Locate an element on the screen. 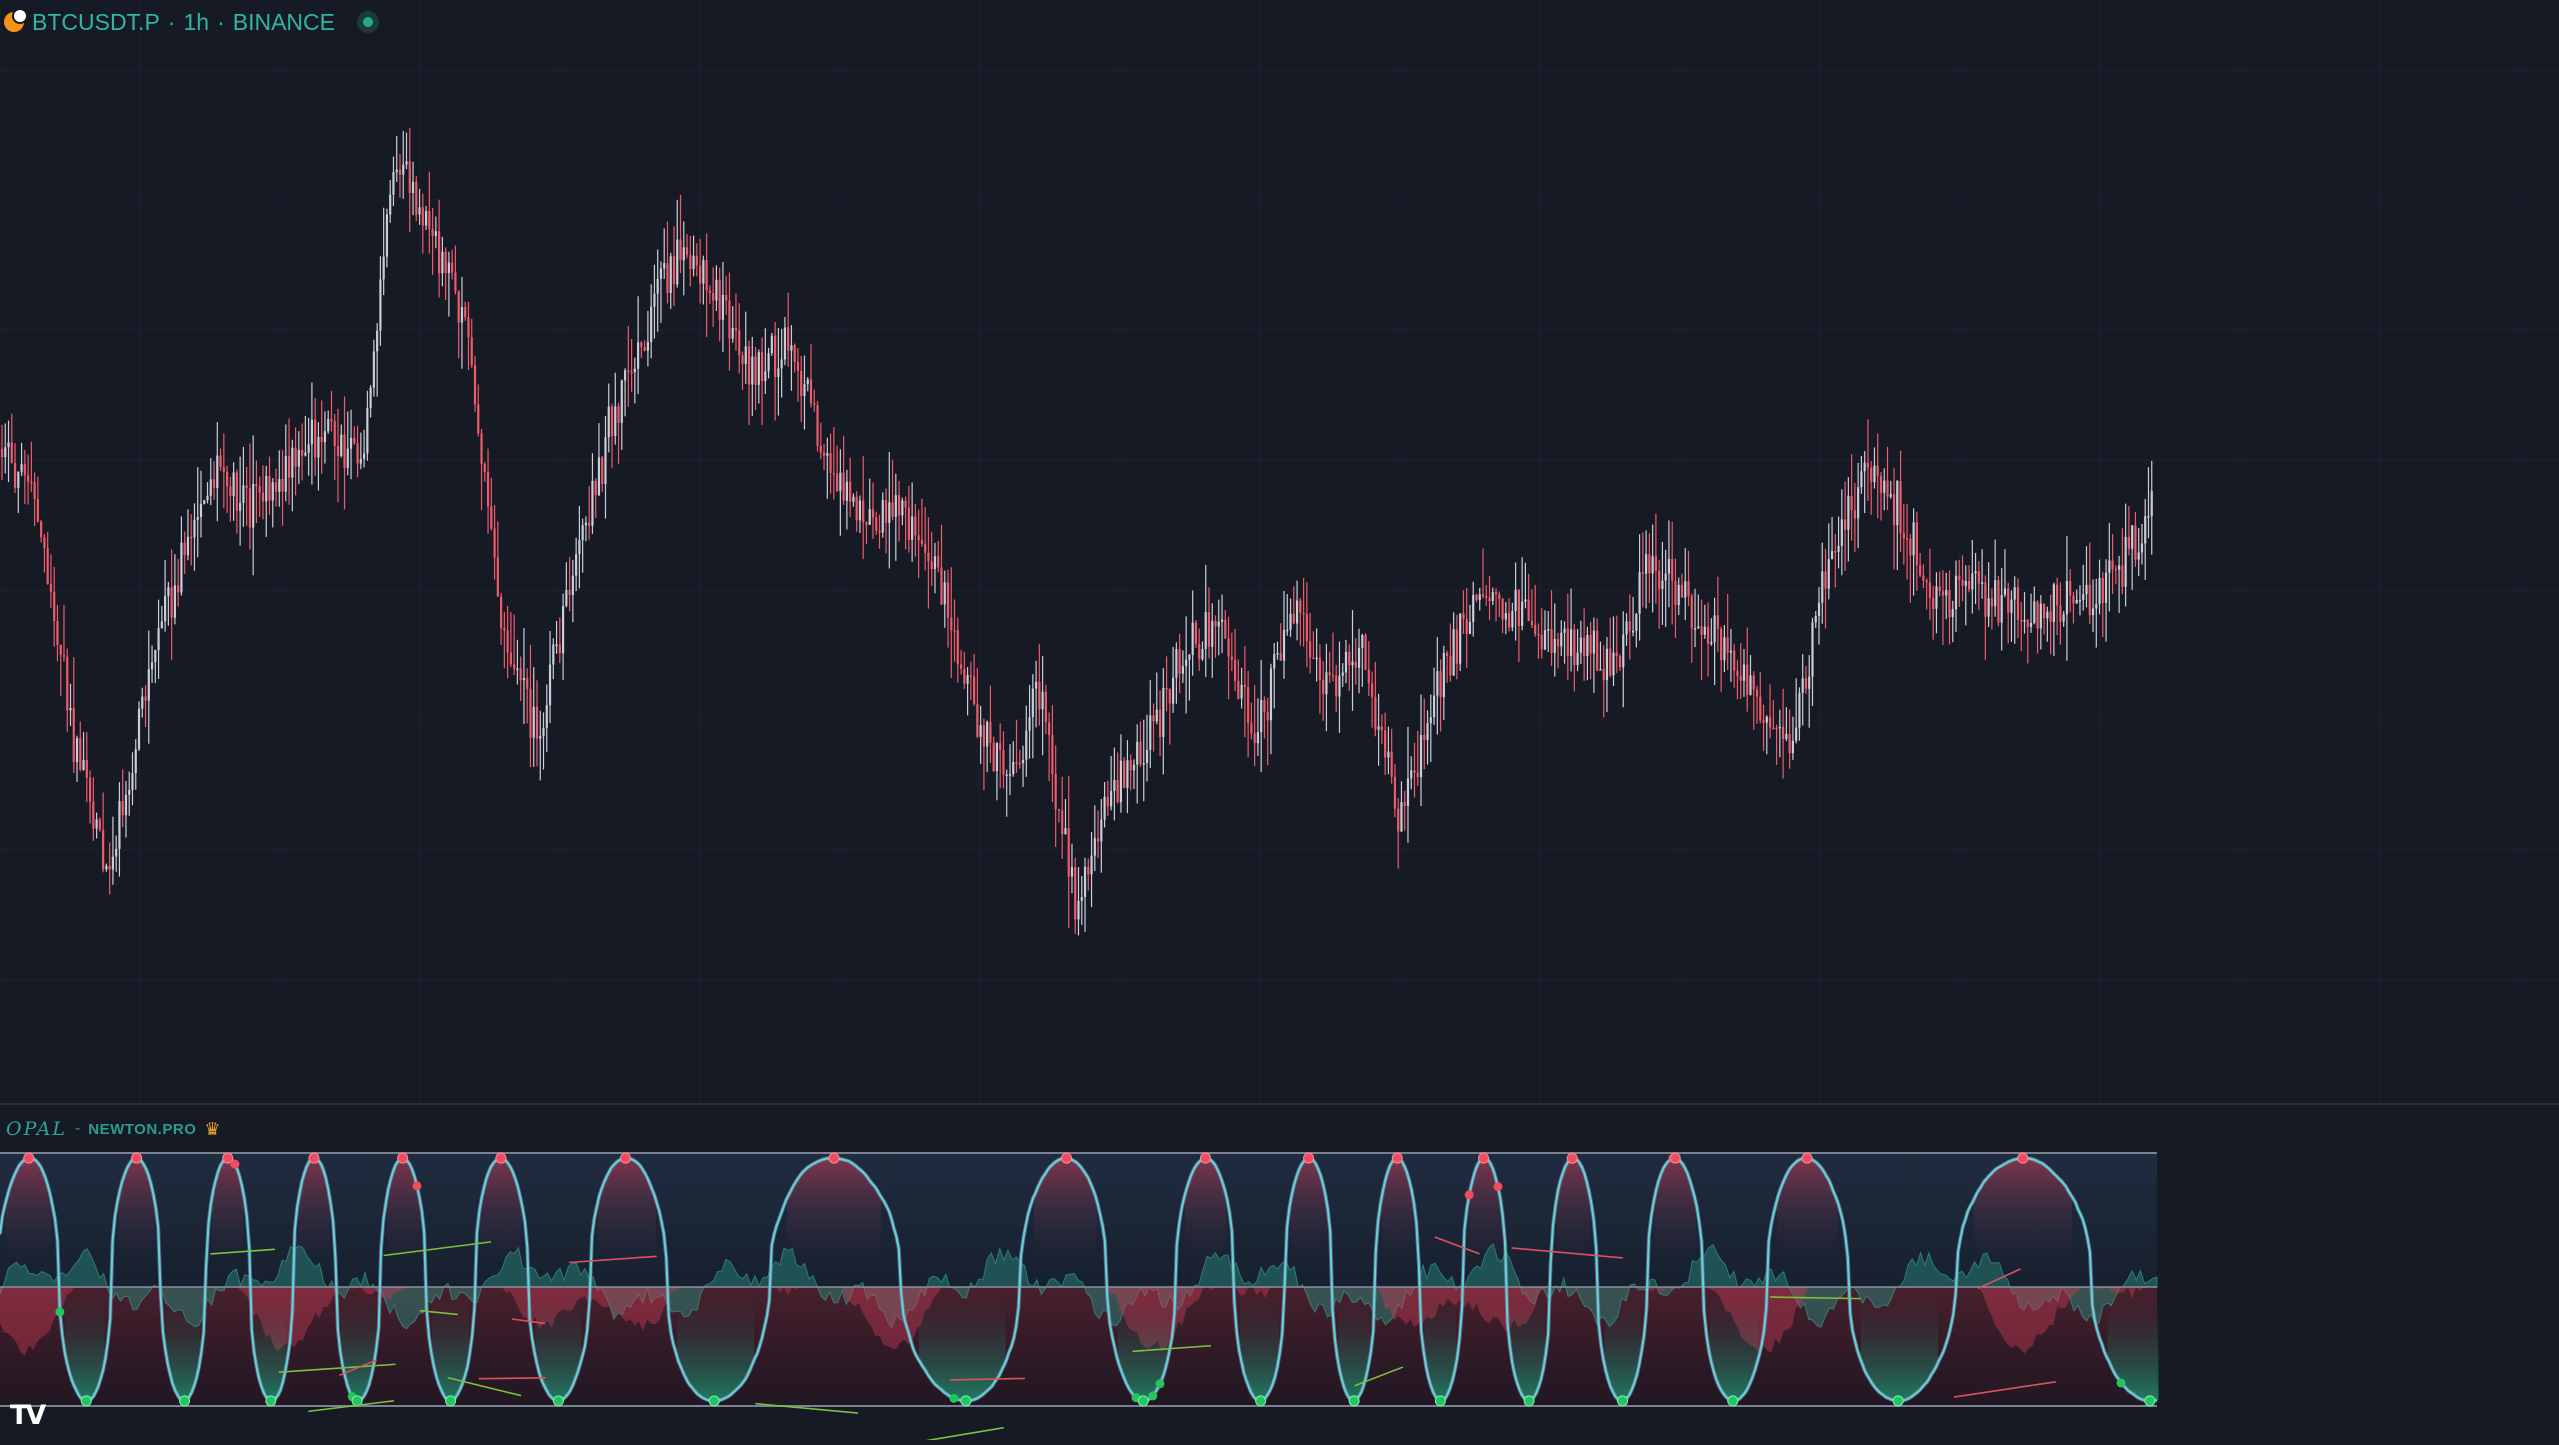 Image resolution: width=2559 pixels, height=1445 pixels. symbol-name: BTCUSDT.P is located at coordinates (96, 22).